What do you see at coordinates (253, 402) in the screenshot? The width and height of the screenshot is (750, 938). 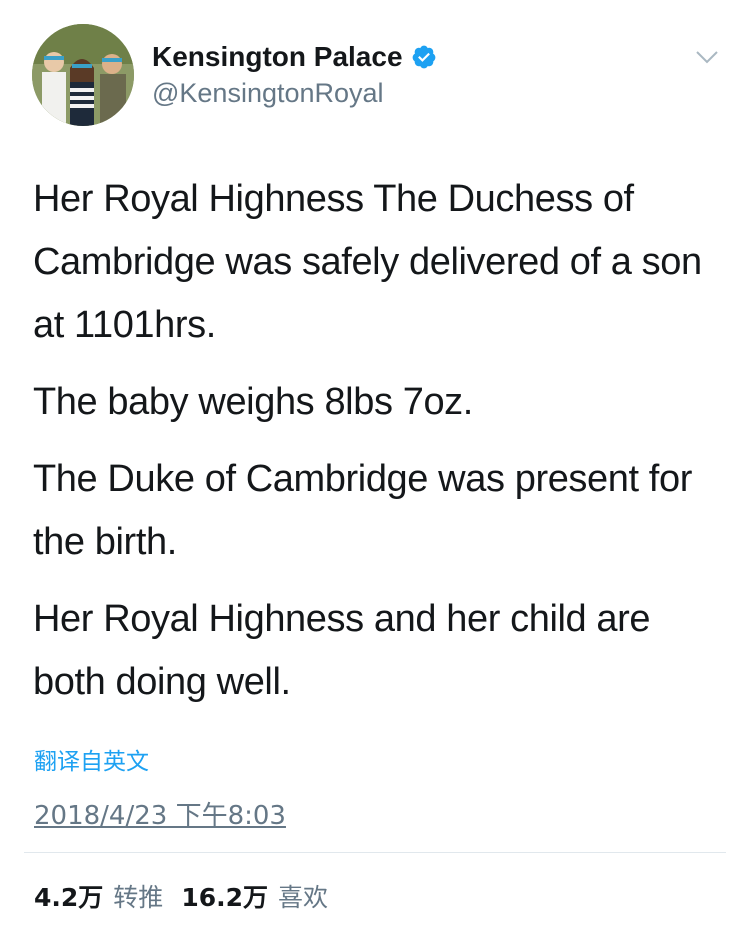 I see `tweet-paragraph: The baby weighs 8lbs 7oz.` at bounding box center [253, 402].